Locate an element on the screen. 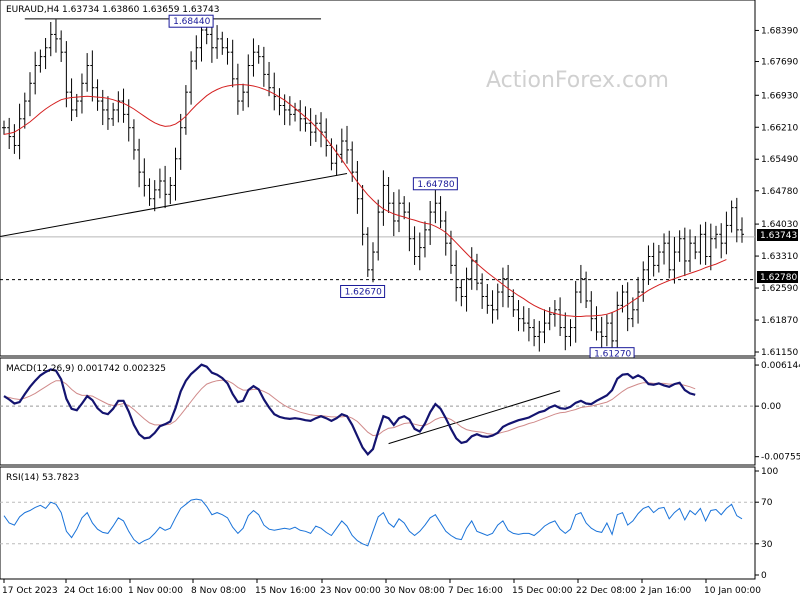 The width and height of the screenshot is (800, 600). level-price-tag: 1.62780 is located at coordinates (778, 278).